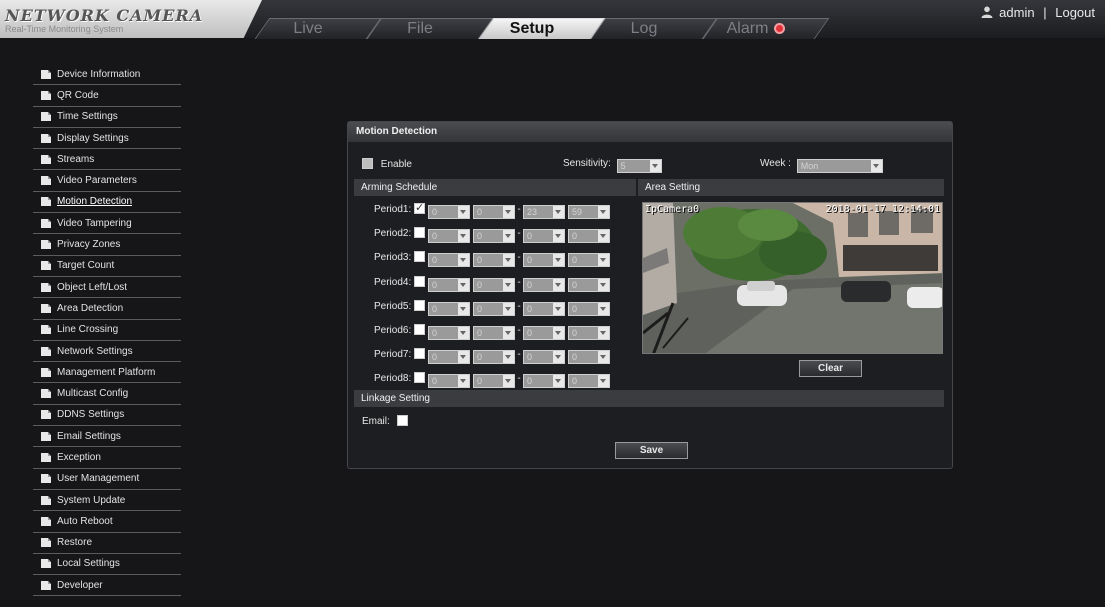 Image resolution: width=1105 pixels, height=607 pixels. I want to click on sidebar-item: Restore, so click(107, 543).